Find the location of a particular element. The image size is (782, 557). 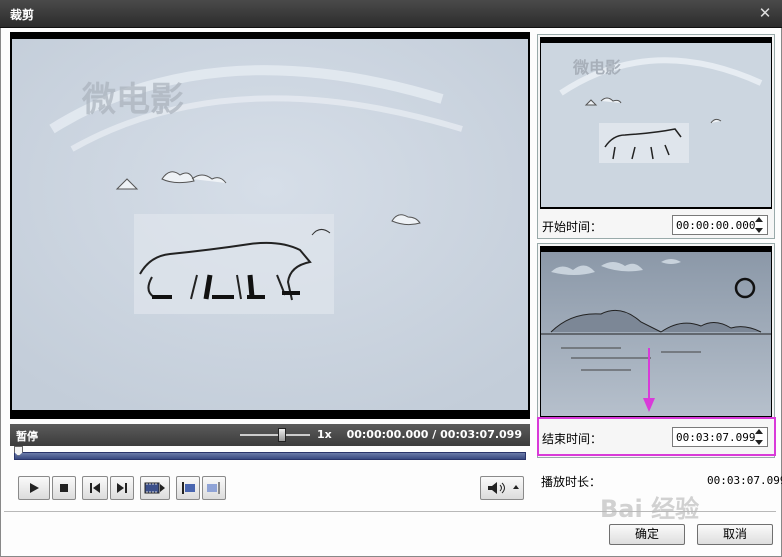

cancel-button: 取消 is located at coordinates (735, 534).